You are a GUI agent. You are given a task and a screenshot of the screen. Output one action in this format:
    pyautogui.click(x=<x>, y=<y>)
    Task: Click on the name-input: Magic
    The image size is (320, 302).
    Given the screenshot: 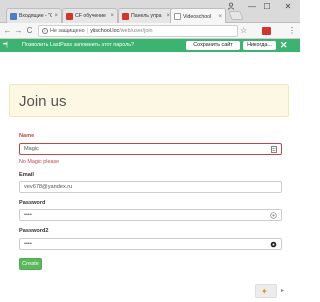 What is the action you would take?
    pyautogui.click(x=150, y=149)
    